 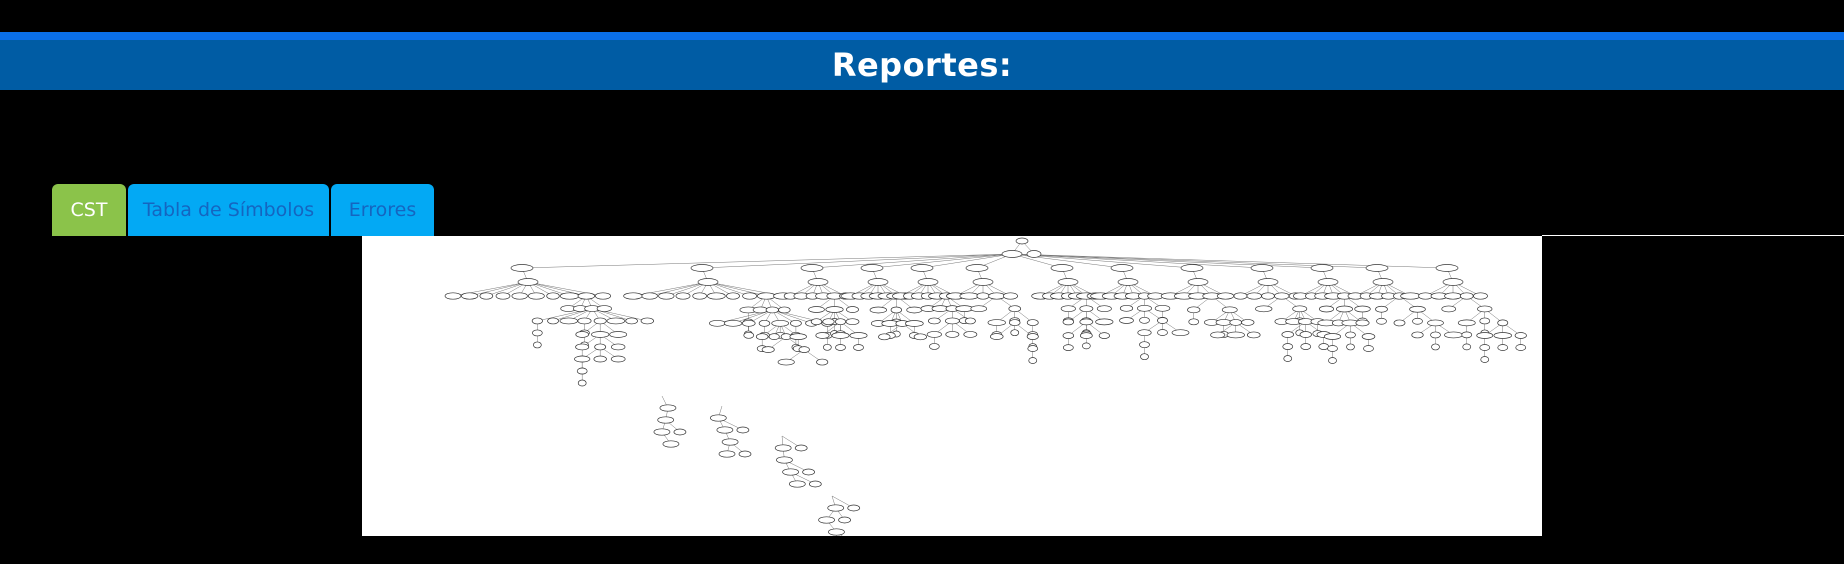 What do you see at coordinates (89, 210) in the screenshot?
I see `tab-cst: CST` at bounding box center [89, 210].